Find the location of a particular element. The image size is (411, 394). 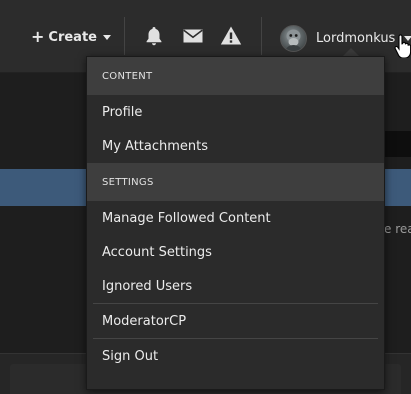

chevron-down-icon is located at coordinates (106, 37).